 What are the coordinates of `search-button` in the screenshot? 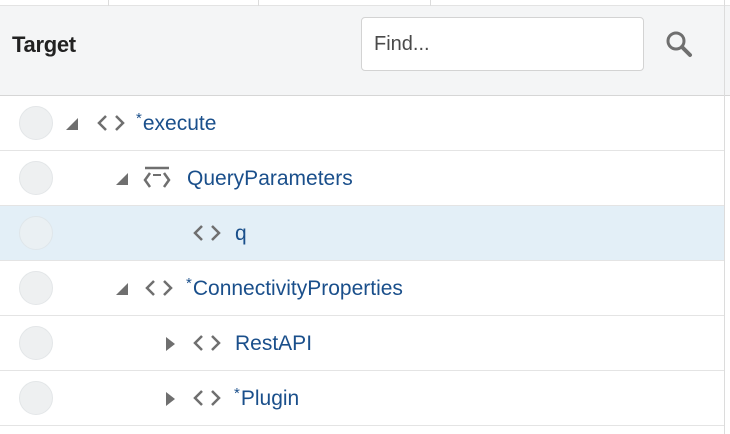 It's located at (680, 44).